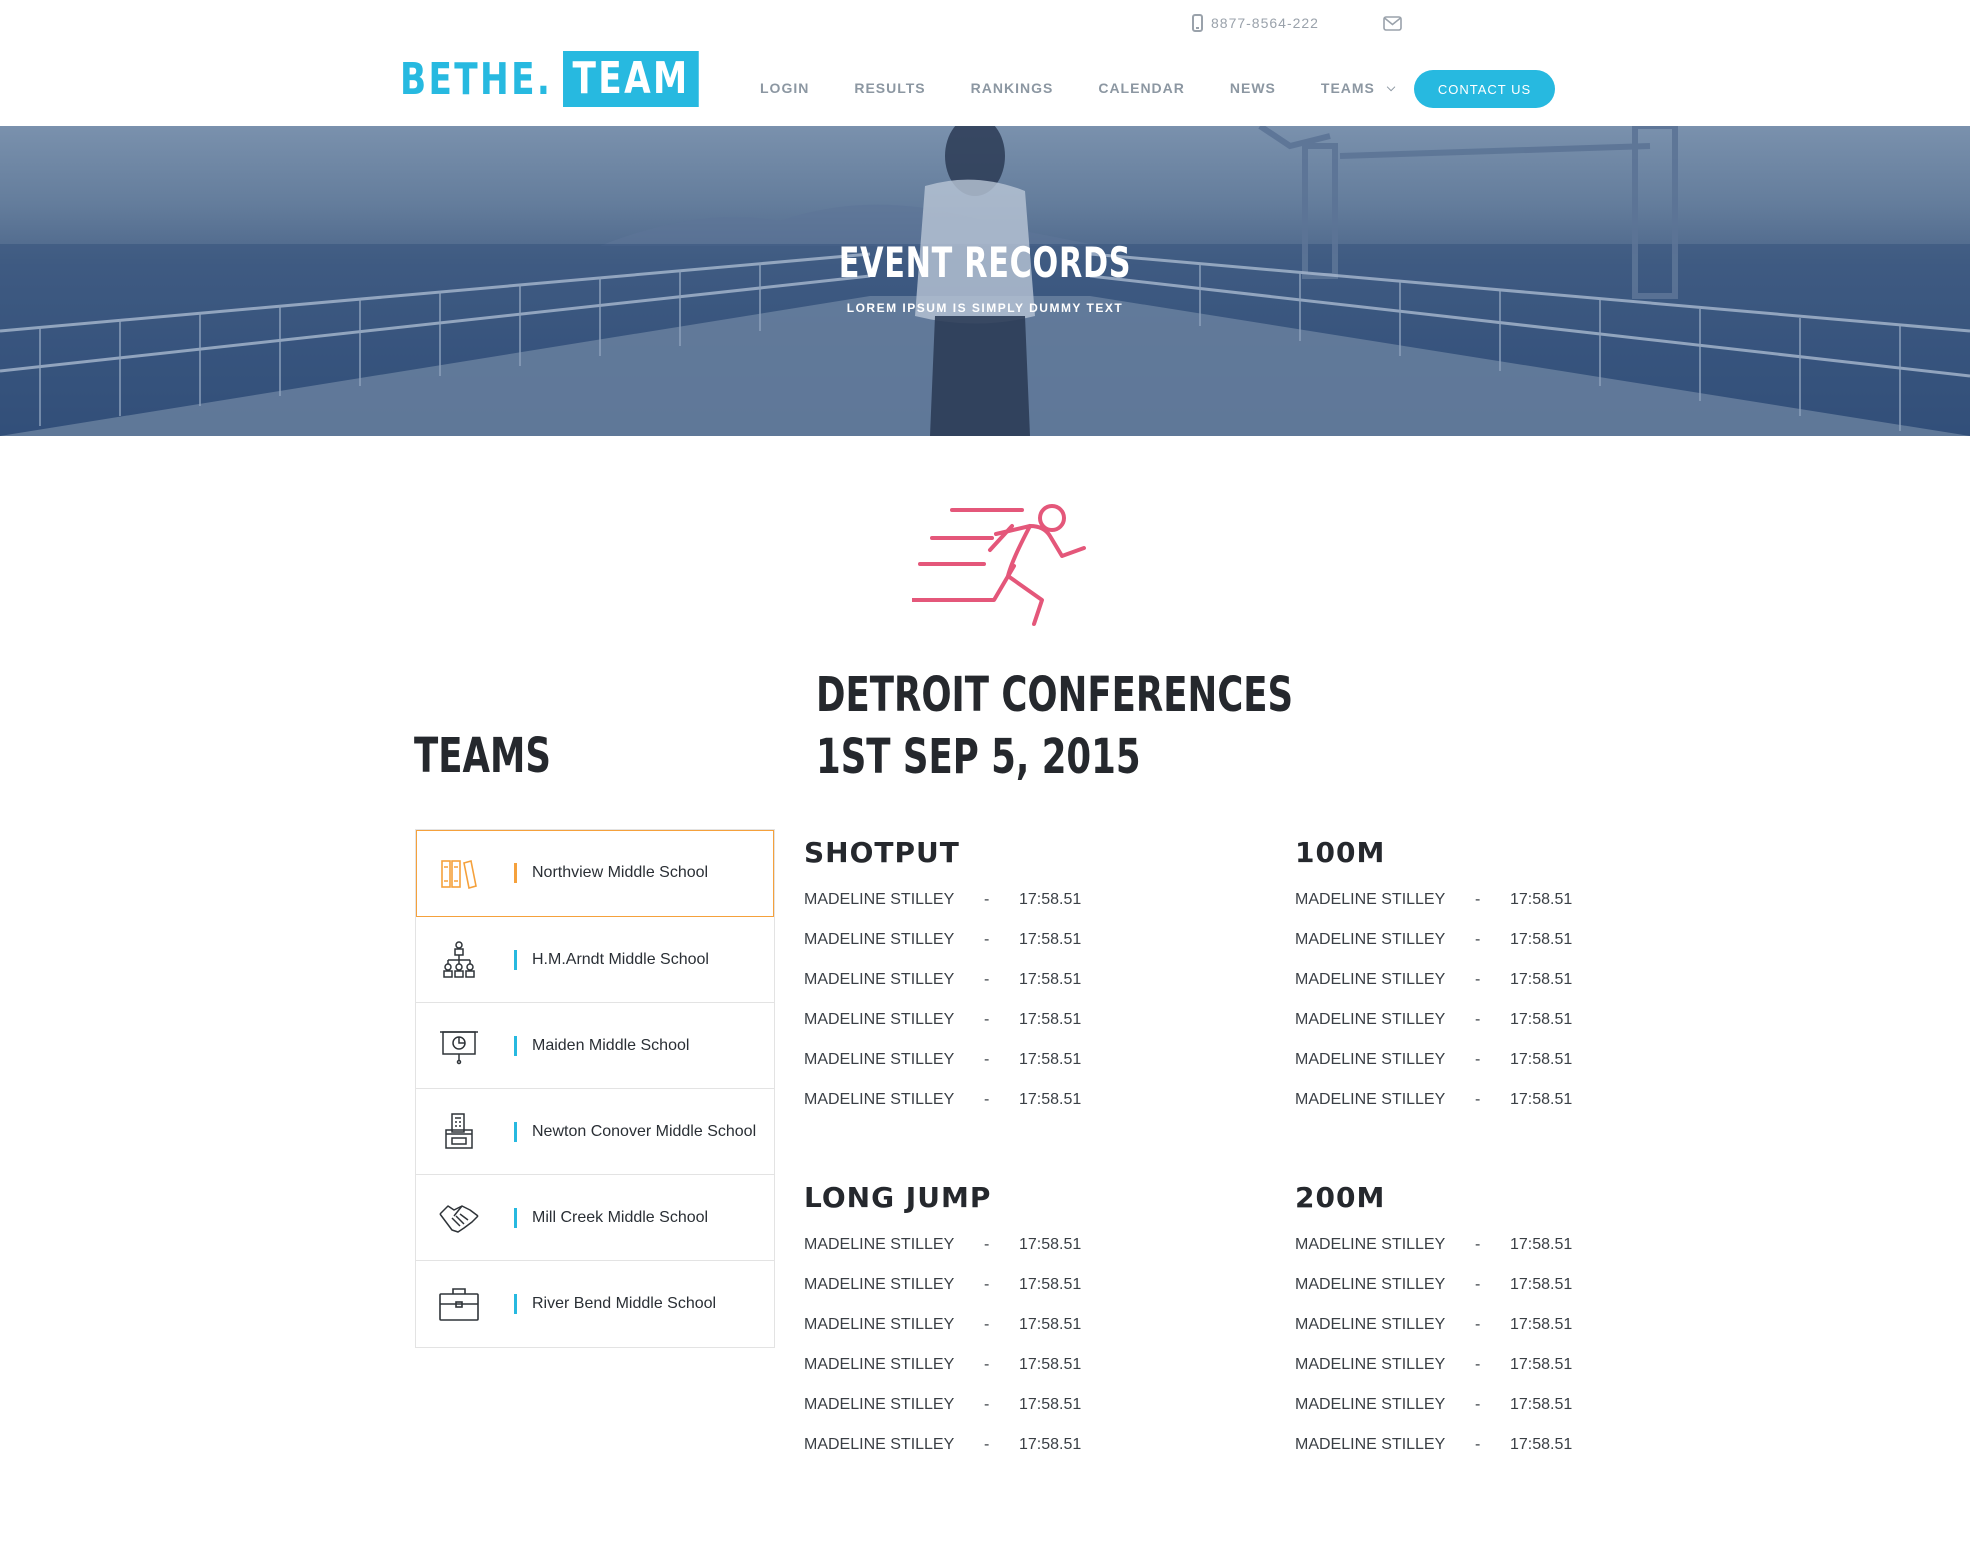 The image size is (1970, 1553). I want to click on nav-rankings-label: RANKINGS, so click(1012, 88).